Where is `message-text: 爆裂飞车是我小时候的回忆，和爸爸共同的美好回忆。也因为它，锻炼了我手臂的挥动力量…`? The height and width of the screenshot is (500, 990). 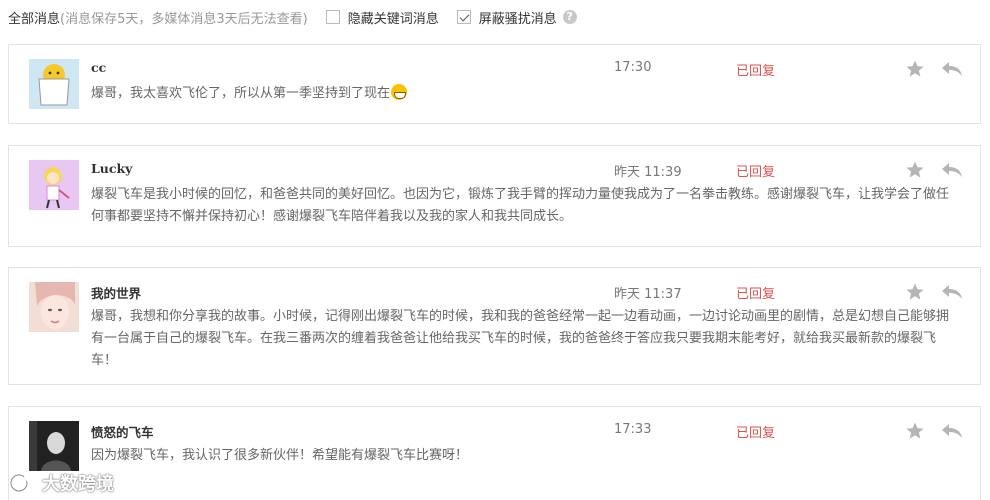
message-text: 爆裂飞车是我小时候的回忆，和爸爸共同的美好回忆。也因为它，锻炼了我手臂的挥动力量… is located at coordinates (520, 205).